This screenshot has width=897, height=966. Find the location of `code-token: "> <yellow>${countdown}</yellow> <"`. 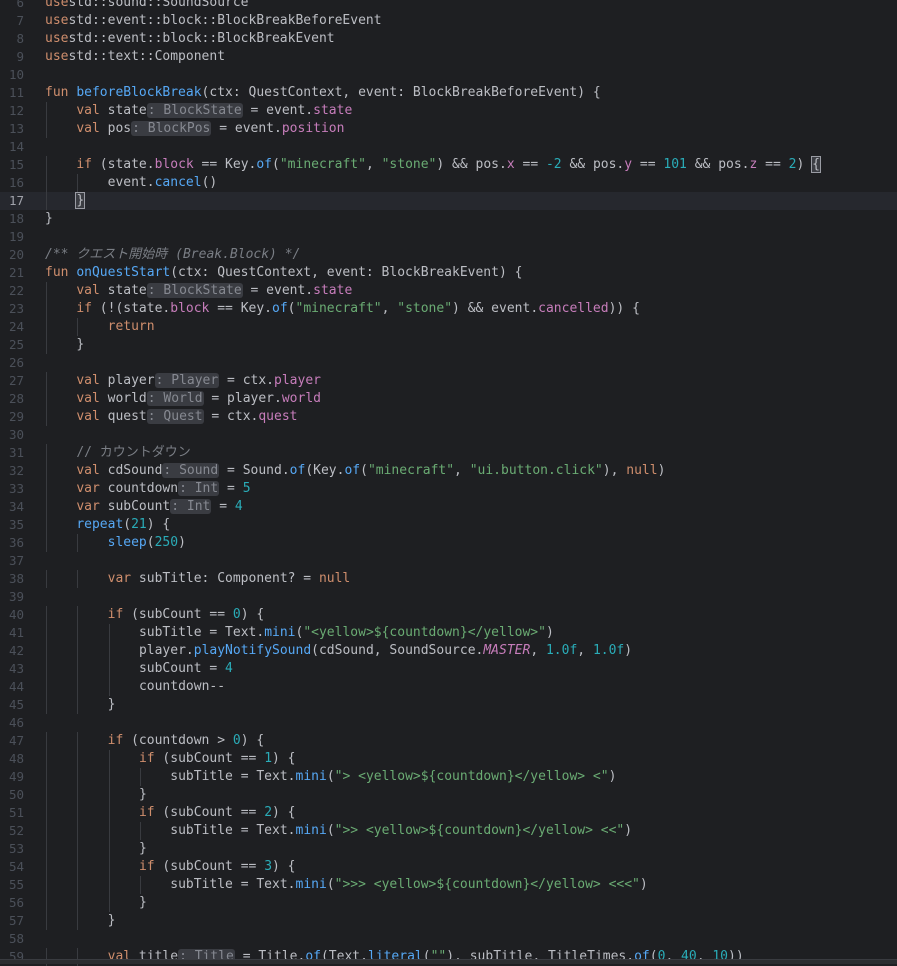

code-token: "> <yellow>${countdown}</yellow> <" is located at coordinates (471, 776).